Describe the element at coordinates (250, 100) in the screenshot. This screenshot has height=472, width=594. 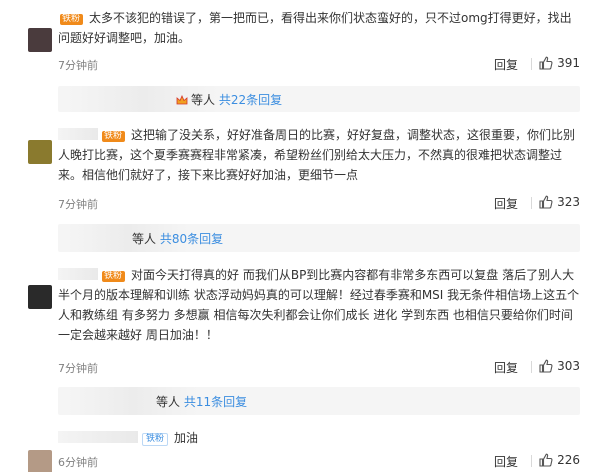
I see `reply-count-link: 共22条回复` at that location.